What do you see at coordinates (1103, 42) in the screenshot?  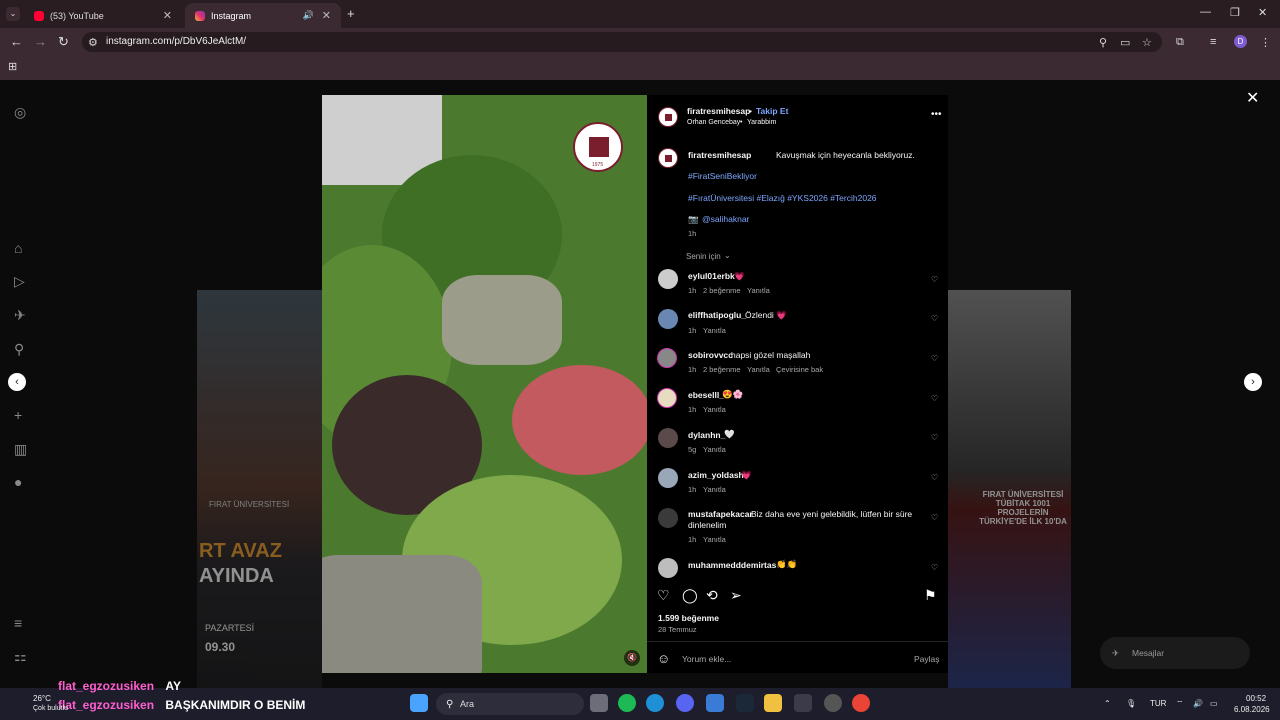 I see `zoom-icon: ⚲` at bounding box center [1103, 42].